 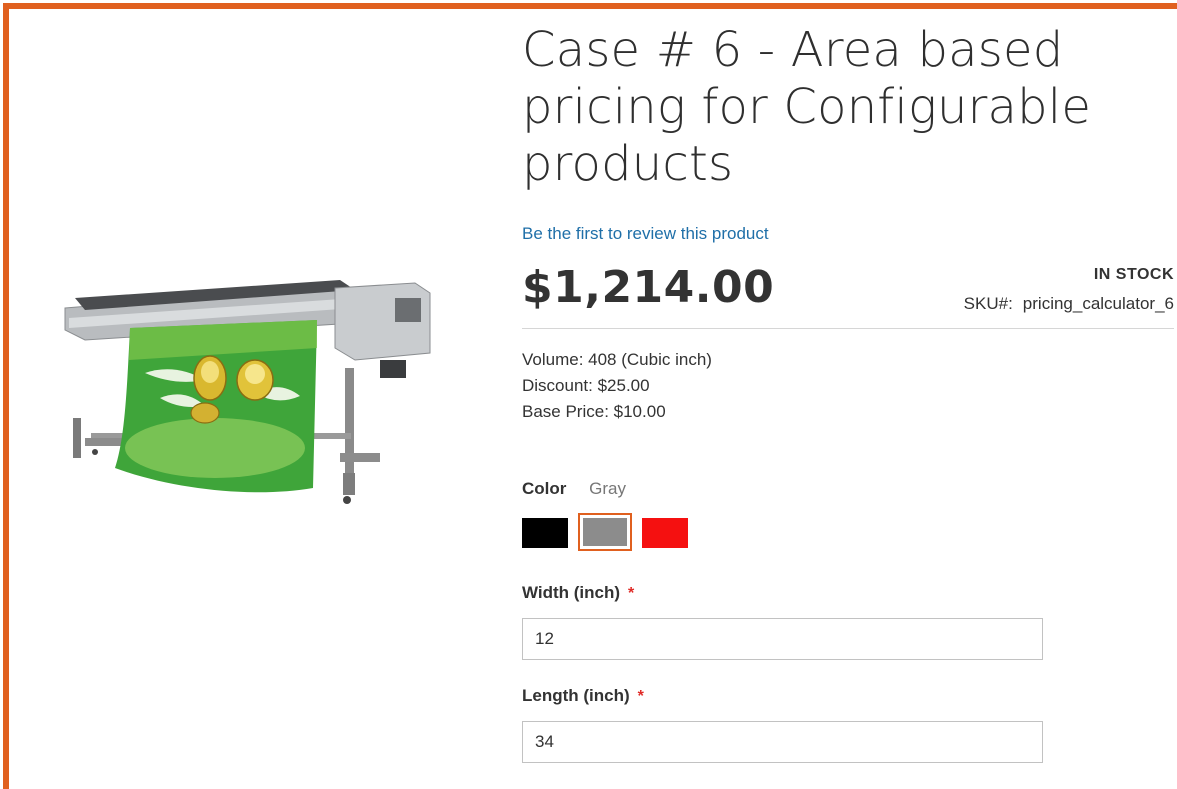 I want to click on sku-value: pricing_calculator_6, so click(x=1098, y=303).